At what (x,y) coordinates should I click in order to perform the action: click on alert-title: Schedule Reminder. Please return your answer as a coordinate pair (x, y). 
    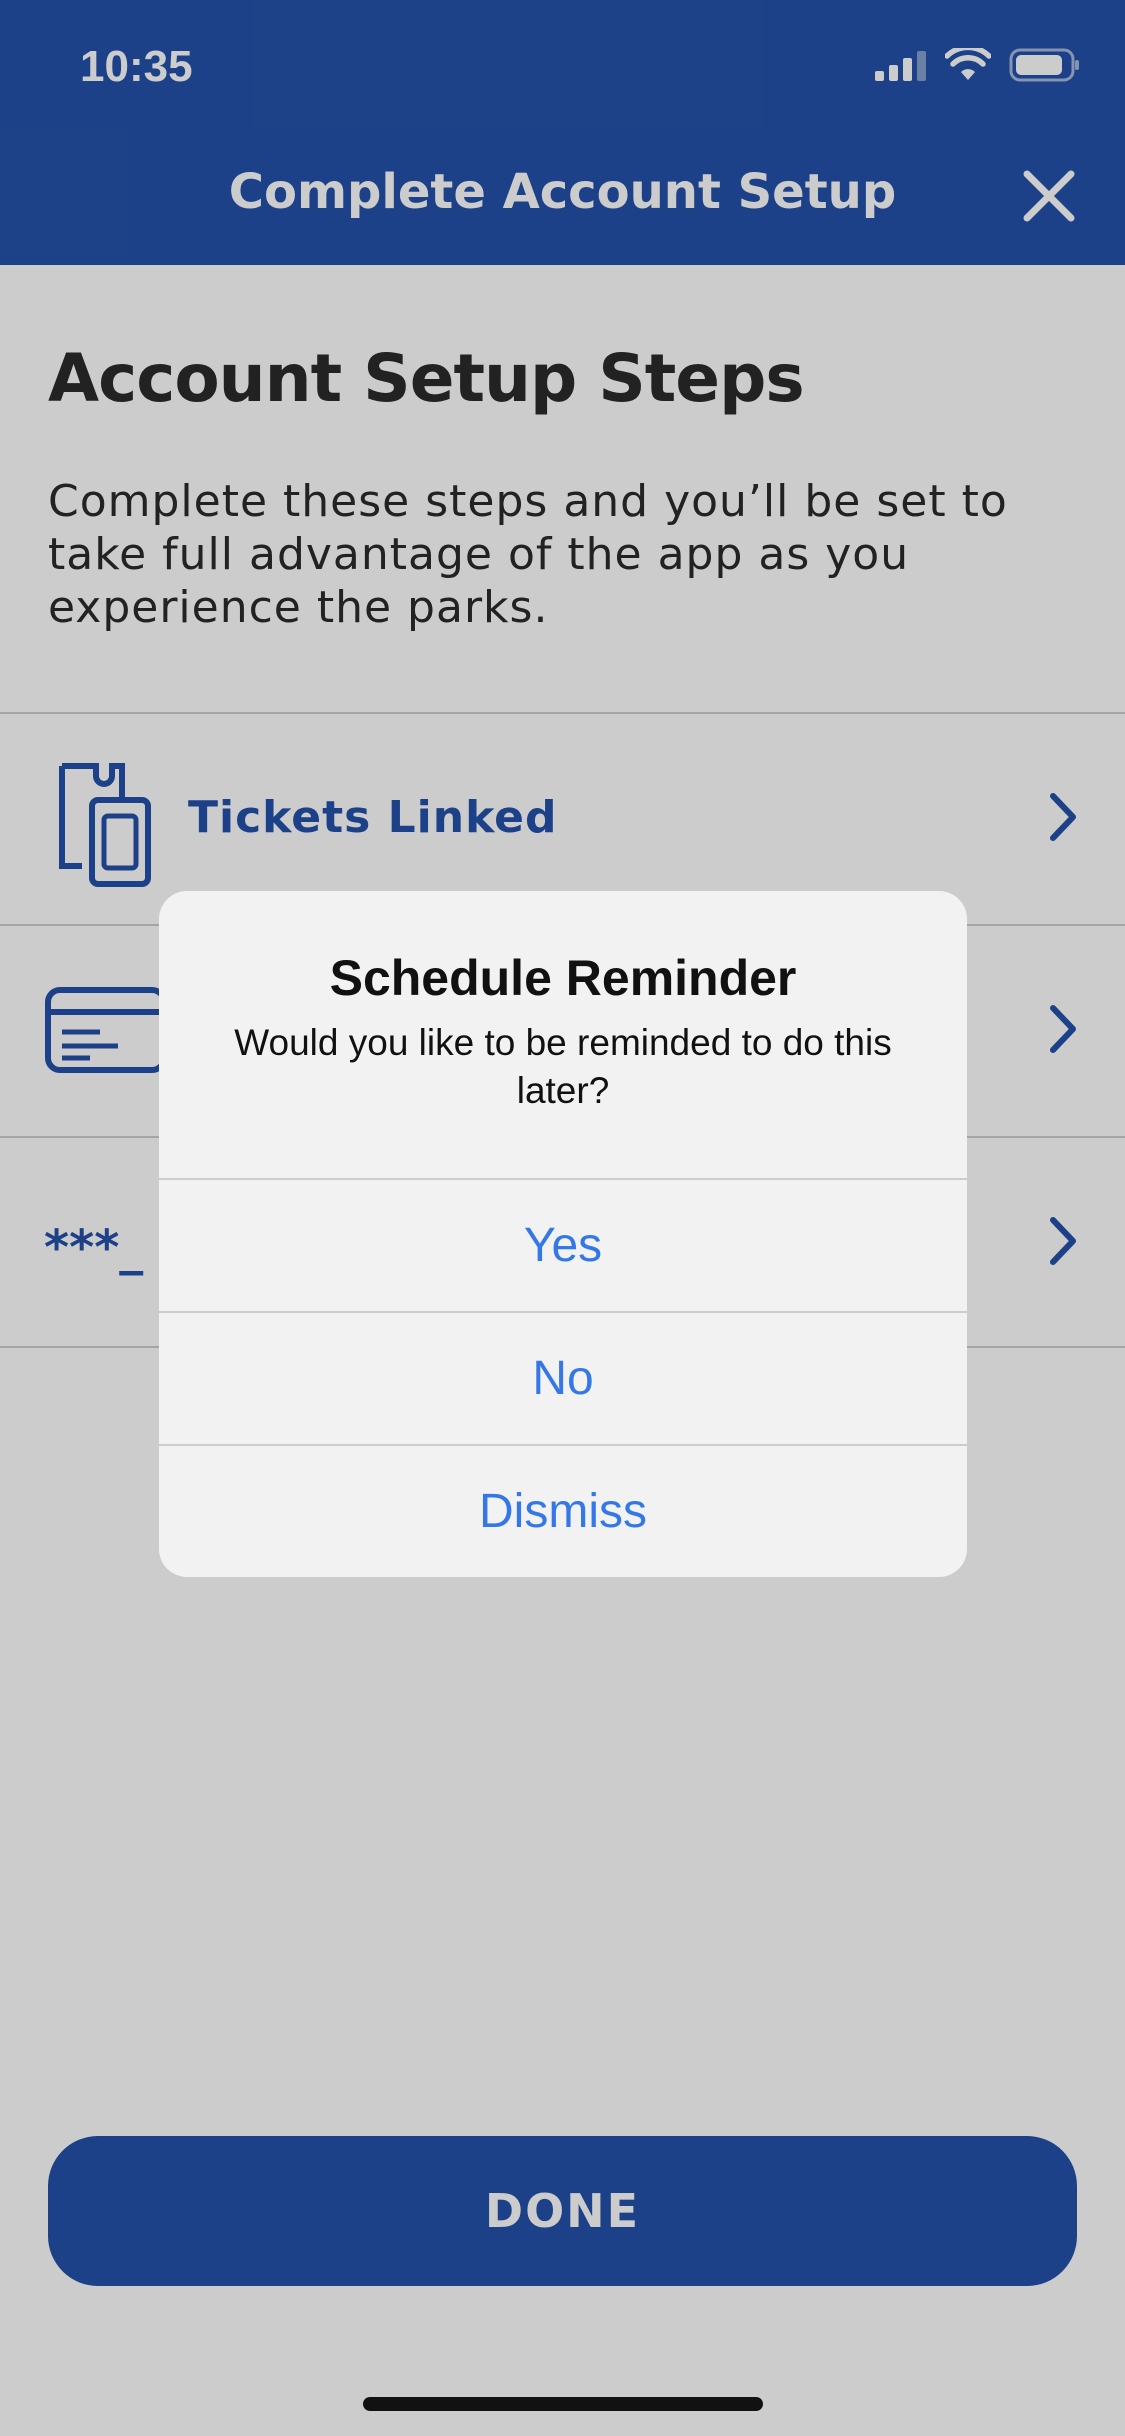
    Looking at the image, I should click on (563, 978).